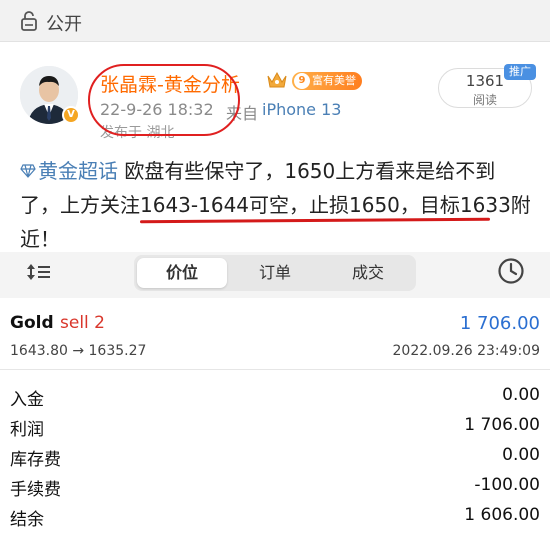 The width and height of the screenshot is (550, 533). I want to click on diamond-icon, so click(28, 171).